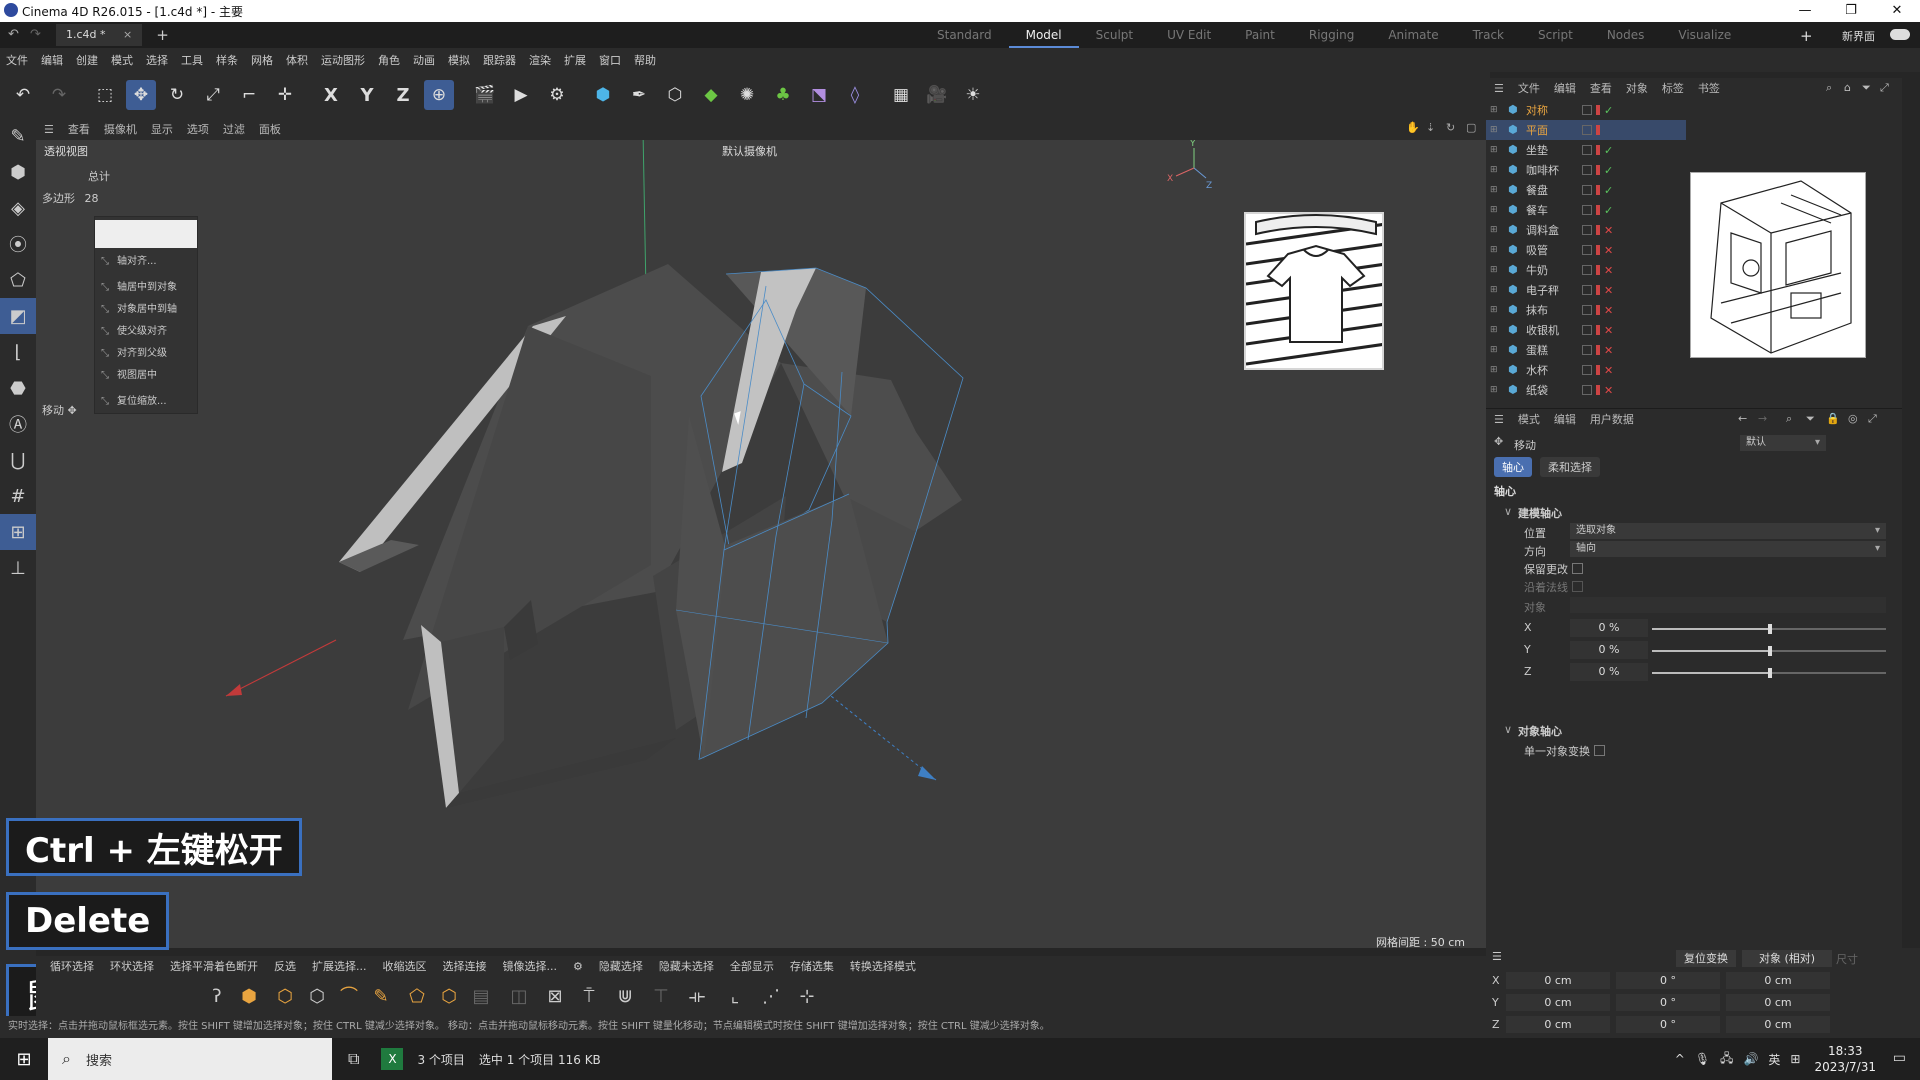  Describe the element at coordinates (485, 95) in the screenshot. I see `render-view-icon: 🎬` at that location.